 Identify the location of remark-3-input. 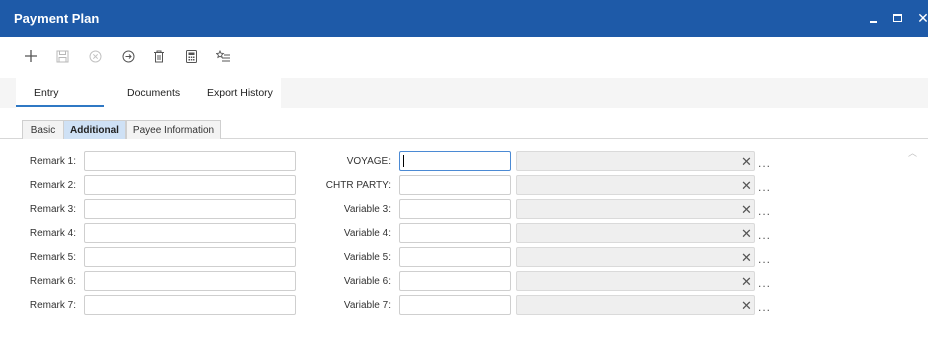
(190, 209).